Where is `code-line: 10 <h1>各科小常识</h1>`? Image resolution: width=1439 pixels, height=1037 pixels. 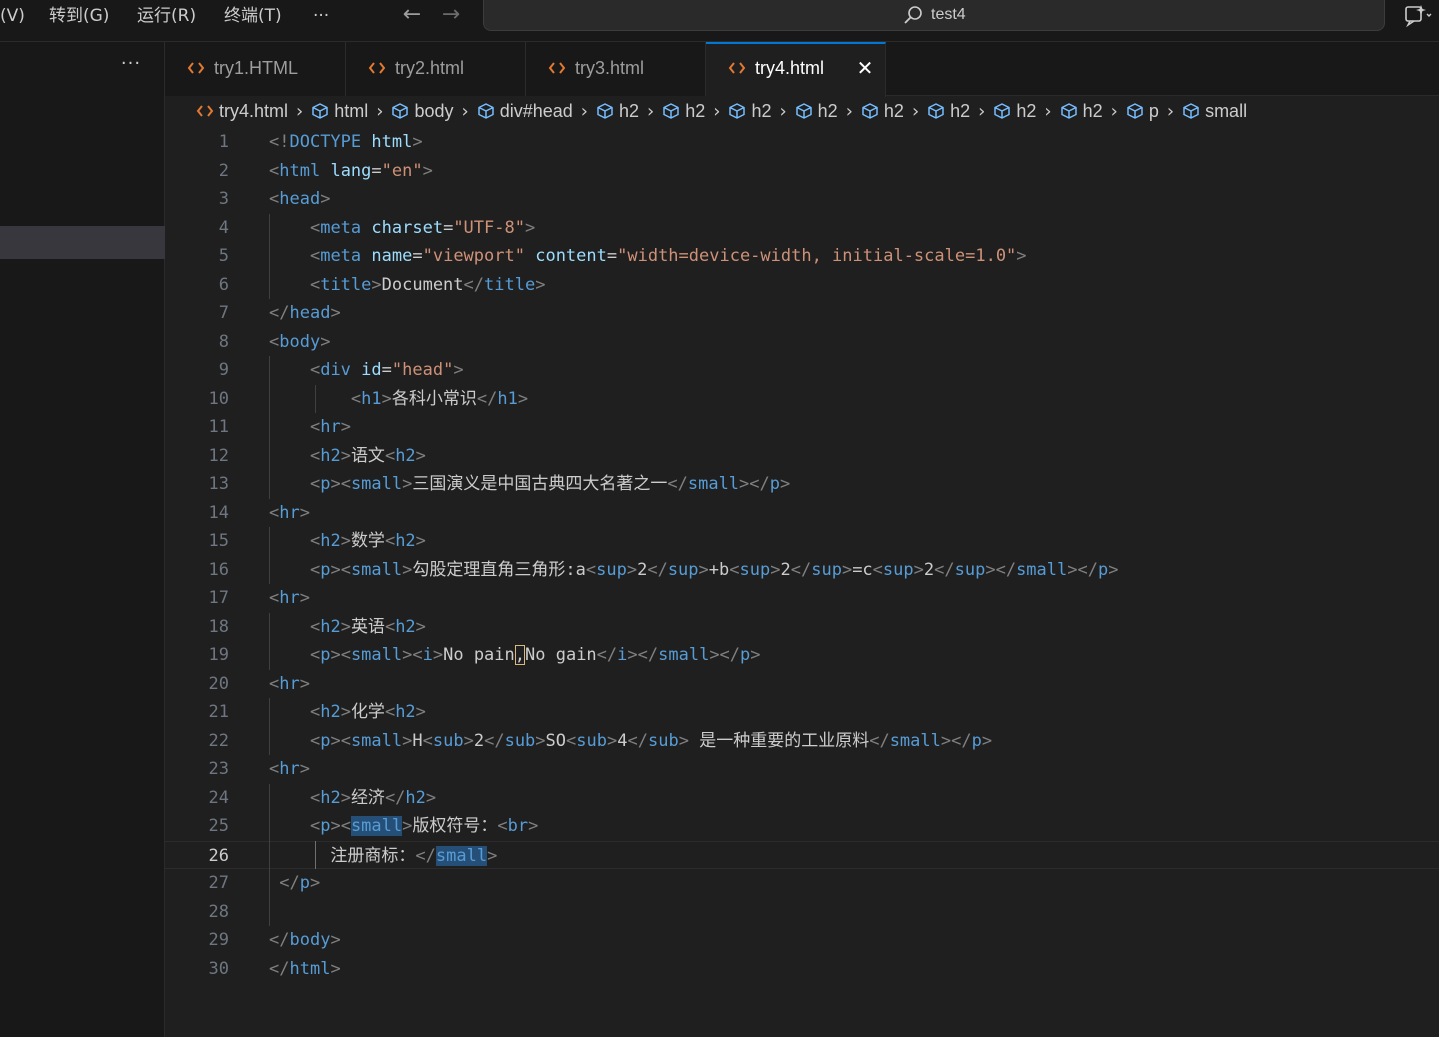
code-line: 10 <h1>各科小常识</h1> is located at coordinates (802, 399).